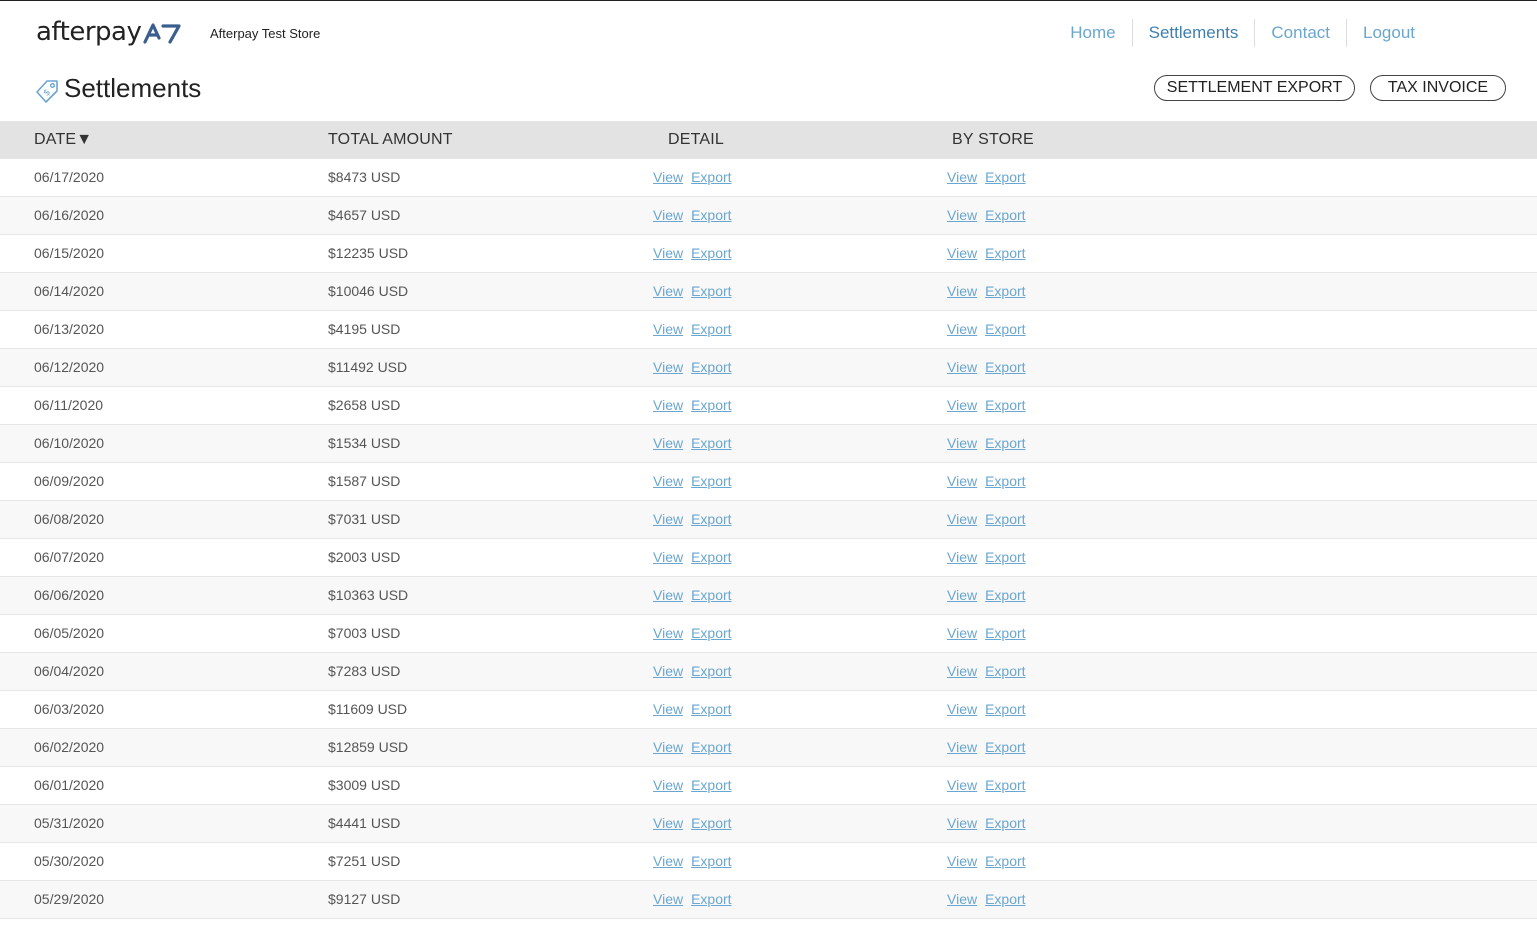 This screenshot has width=1537, height=927. I want to click on detail-links: View Export, so click(692, 177).